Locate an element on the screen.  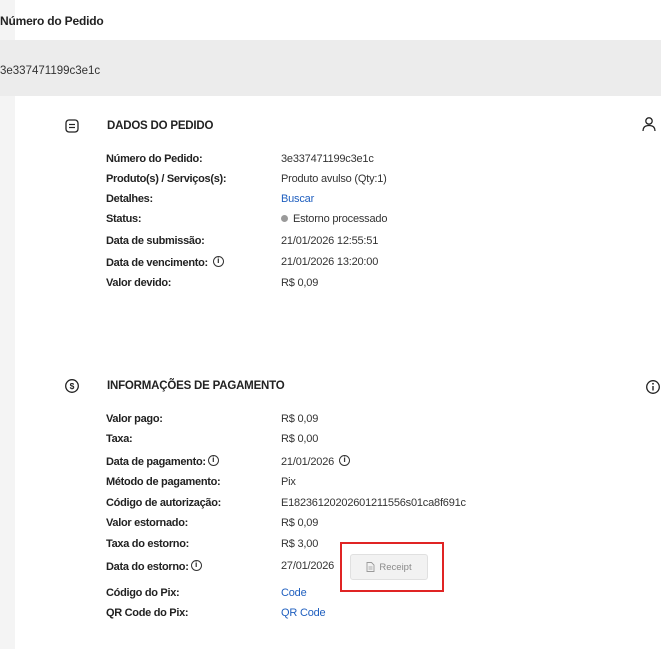
refunded-amount-value: R$ 0,09 is located at coordinates (300, 523).